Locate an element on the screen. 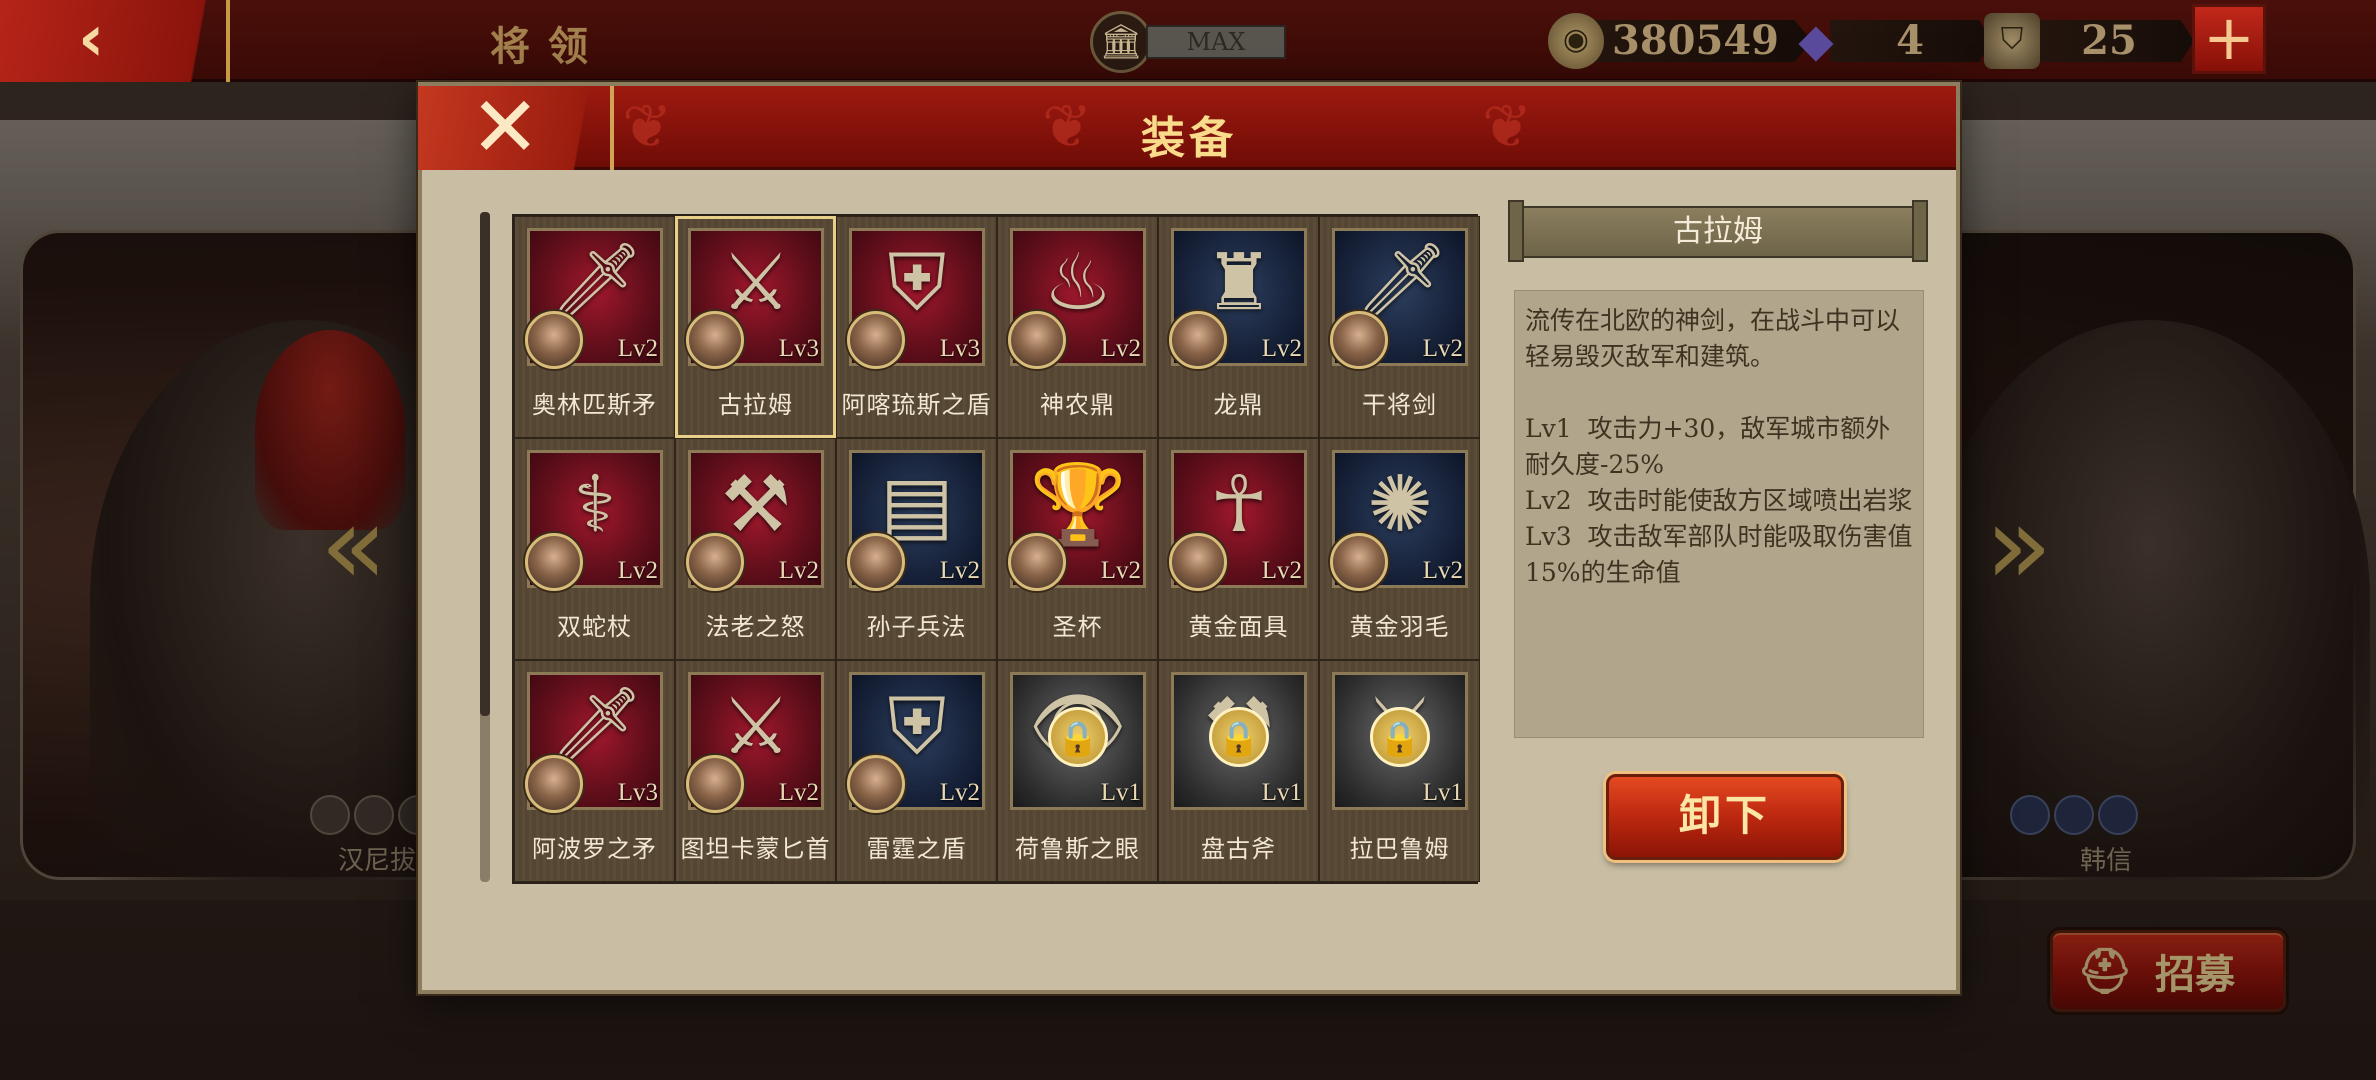 The width and height of the screenshot is (2376, 1080). close-icon: ✕ is located at coordinates (505, 127).